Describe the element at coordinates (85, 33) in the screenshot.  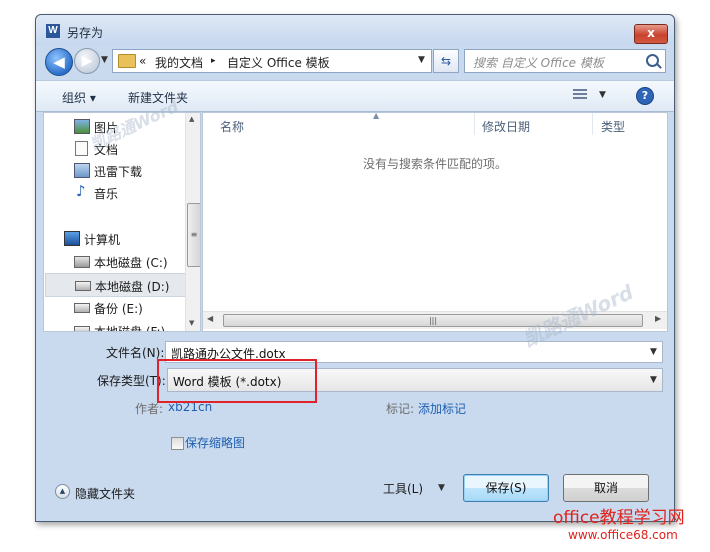
I see `dialog-title: 另存为` at that location.